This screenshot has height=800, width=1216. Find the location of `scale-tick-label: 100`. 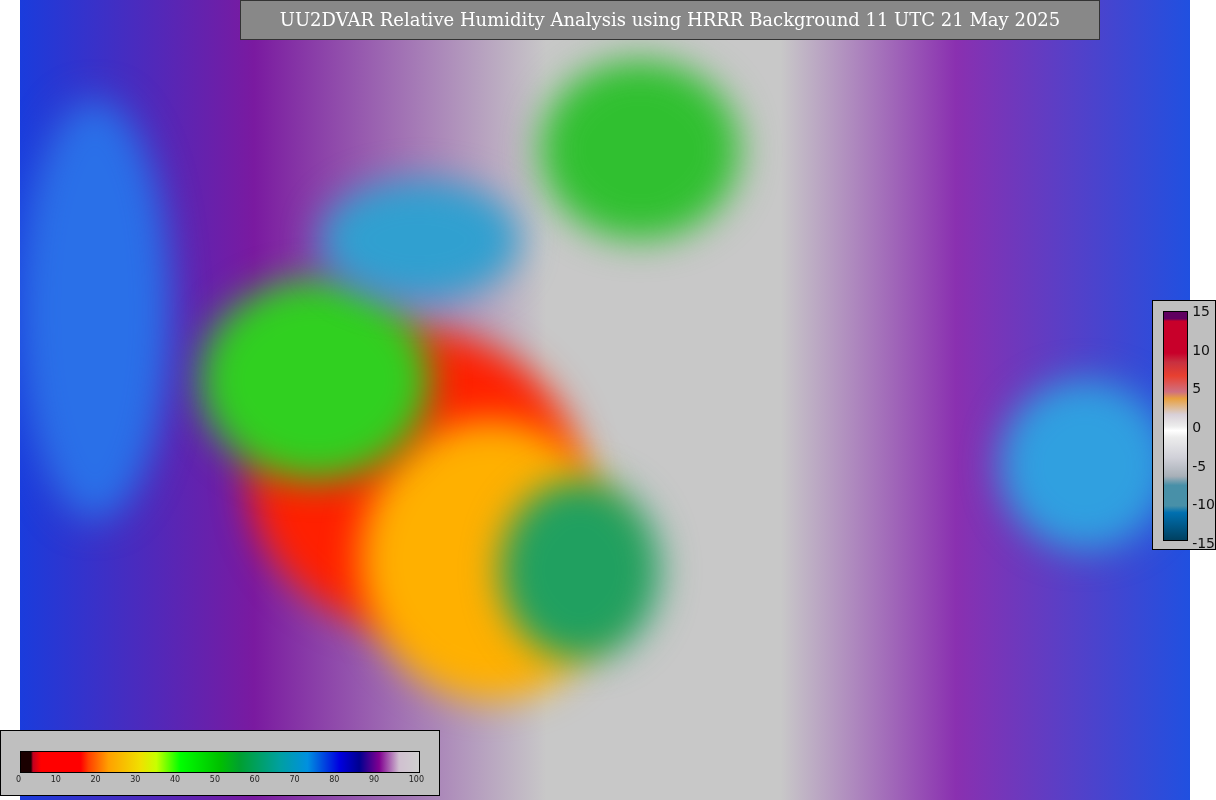

scale-tick-label: 100 is located at coordinates (416, 779).